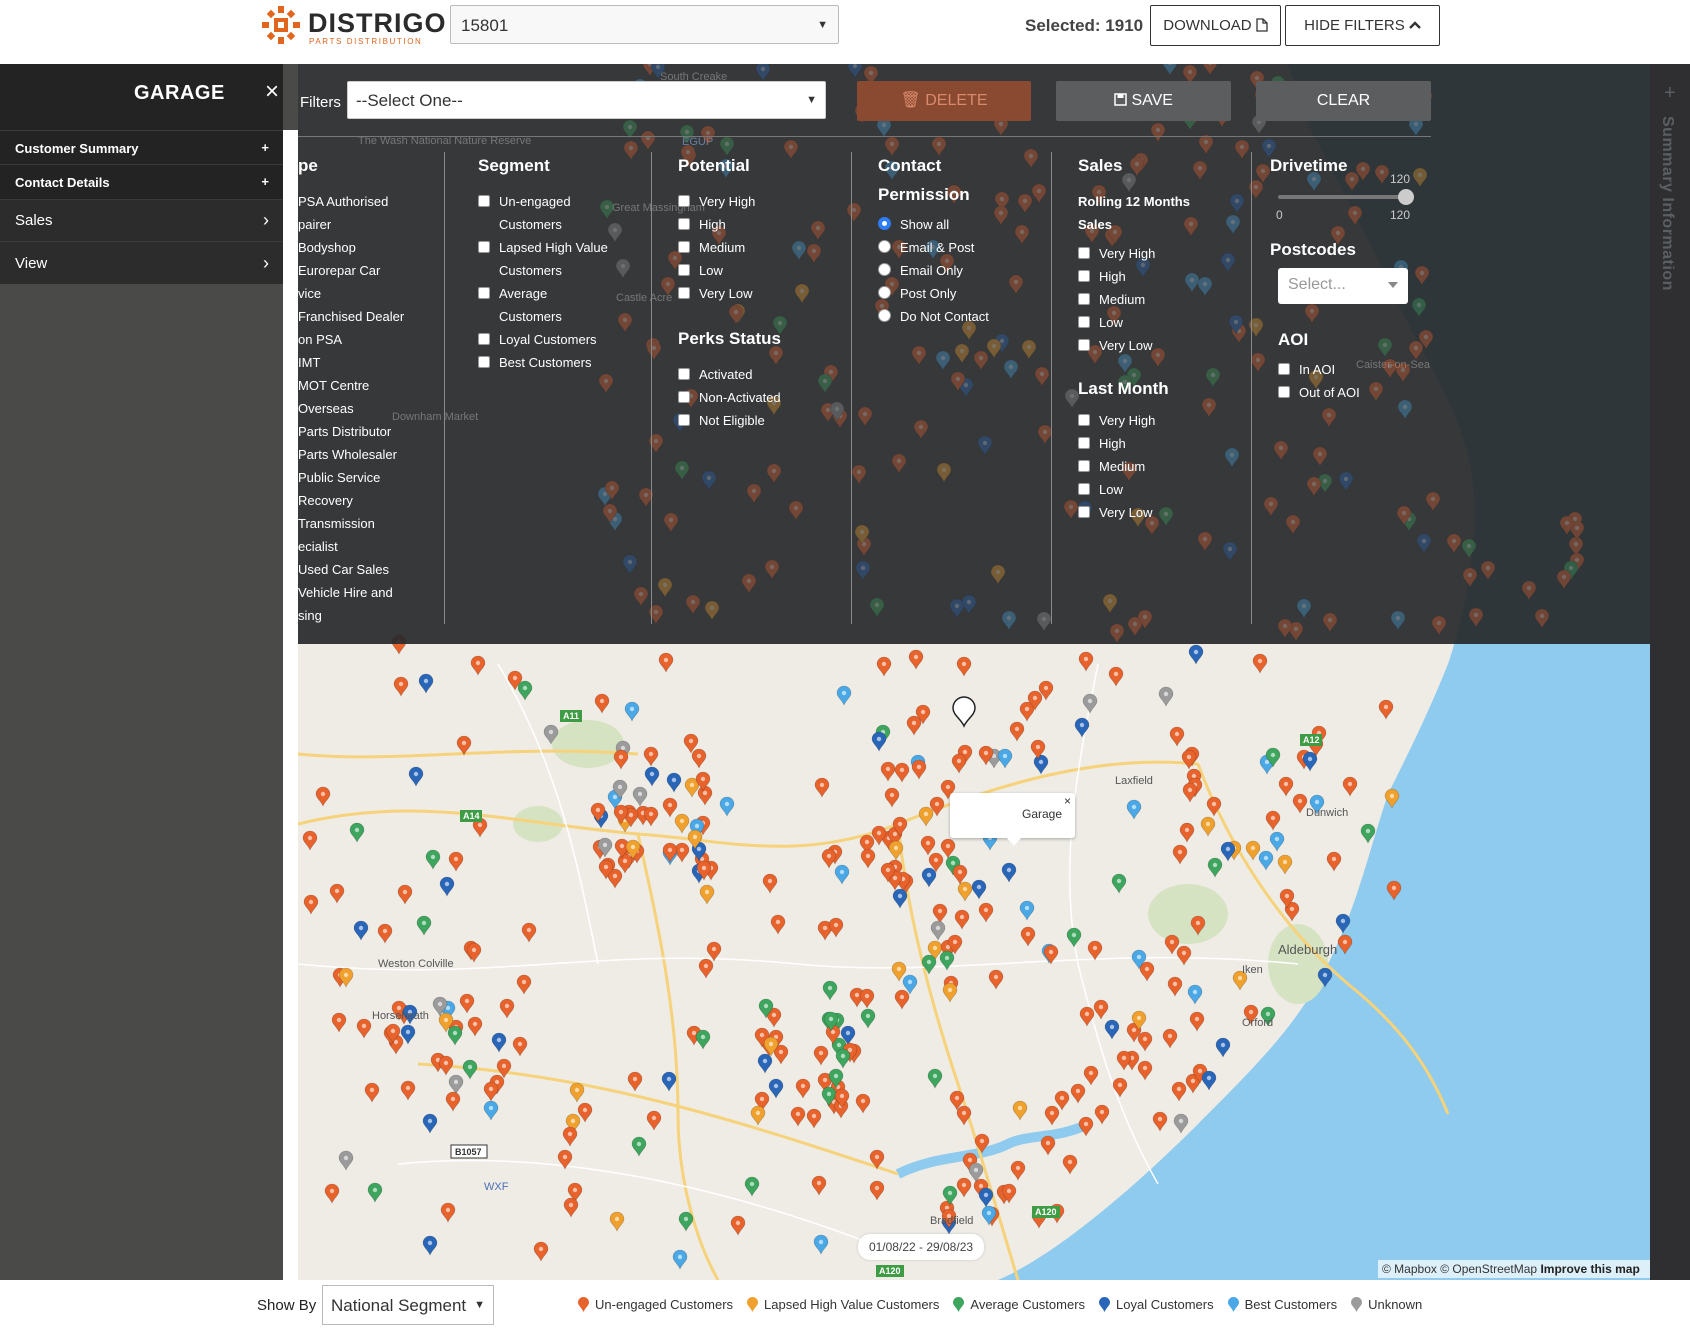 Image resolution: width=1690 pixels, height=1330 pixels. Describe the element at coordinates (272, 92) in the screenshot. I see `close-icon: ×` at that location.